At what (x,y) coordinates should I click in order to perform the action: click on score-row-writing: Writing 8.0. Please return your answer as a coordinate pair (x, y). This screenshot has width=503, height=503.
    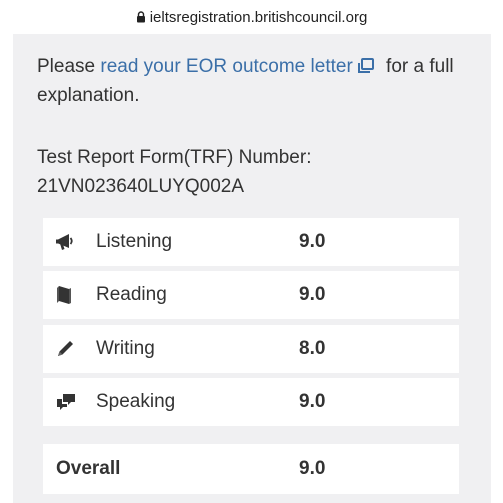
    Looking at the image, I should click on (251, 349).